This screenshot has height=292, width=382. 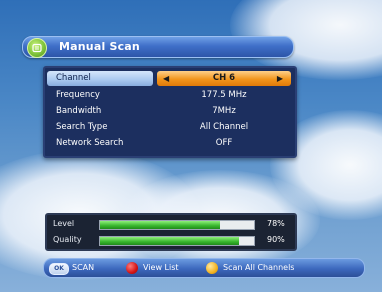 I want to click on signal-quality-label: Quality, so click(x=67, y=239).